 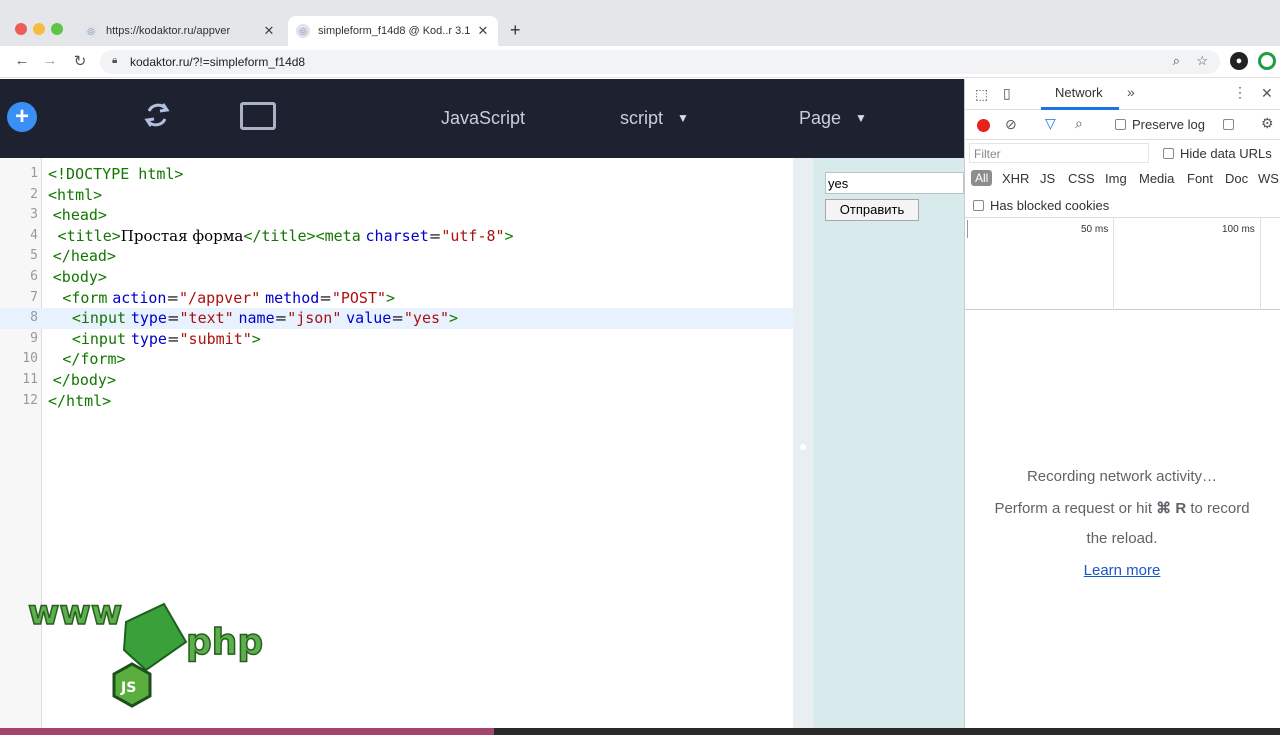 I want to click on type-filter-all: All, so click(x=982, y=178).